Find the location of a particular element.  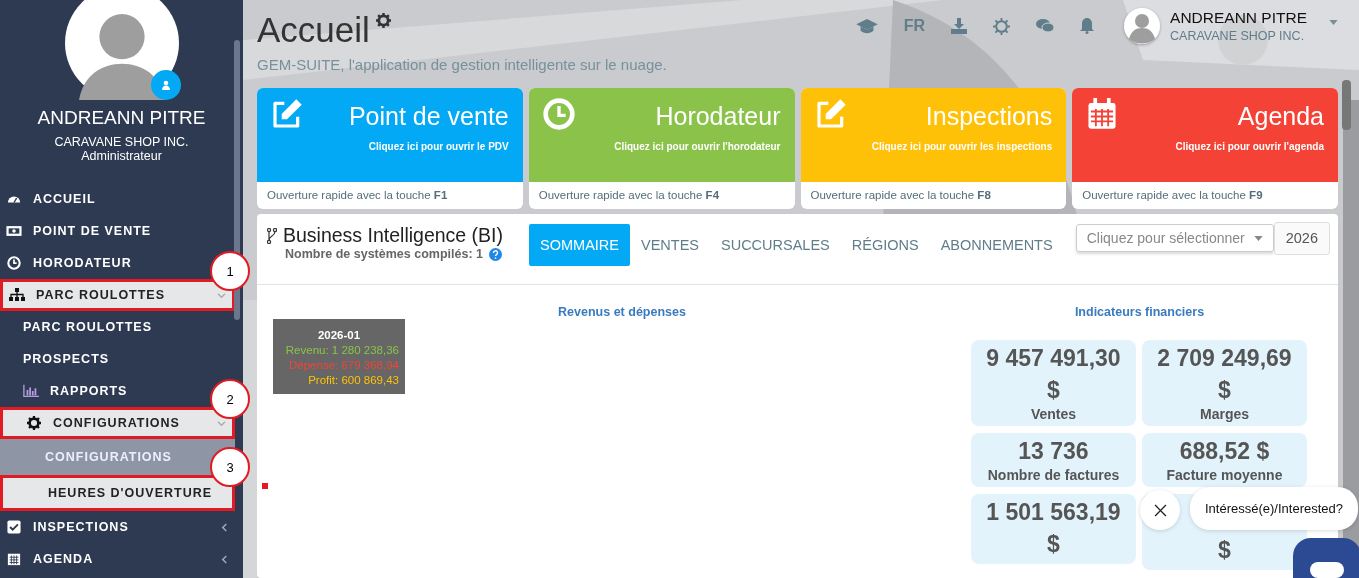

shortcut-card: Horodateur Cliquez ici pour ouvrir l'horodateur Ouverture rapide avec la touche F4 is located at coordinates (661, 148).